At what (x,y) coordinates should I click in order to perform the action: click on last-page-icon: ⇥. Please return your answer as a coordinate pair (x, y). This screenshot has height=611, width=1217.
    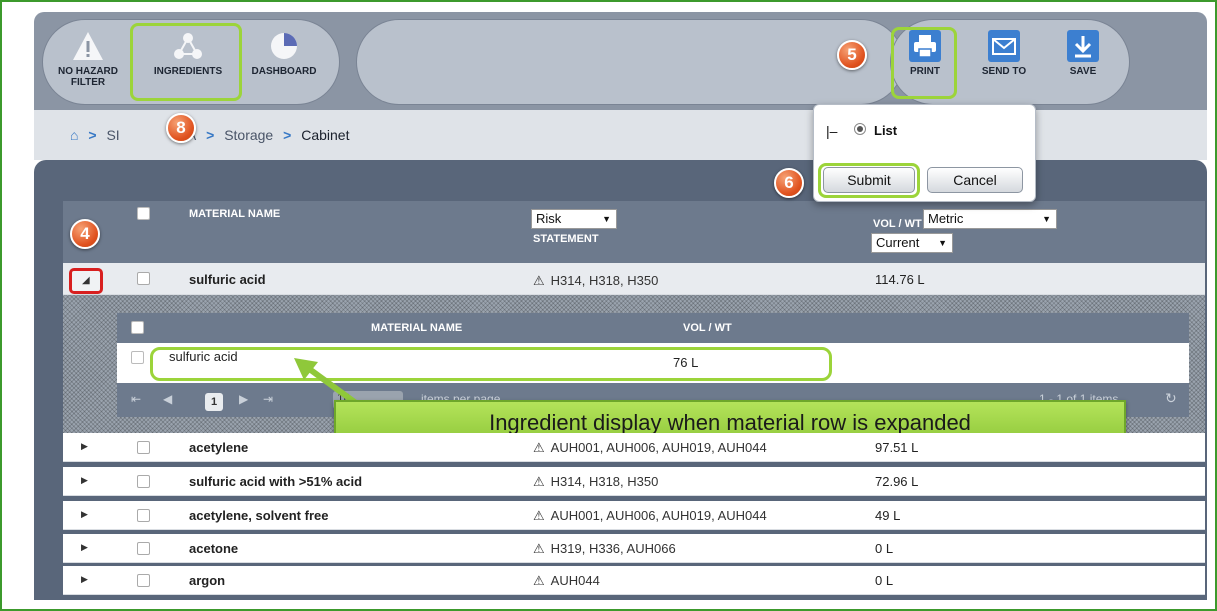
    Looking at the image, I should click on (268, 399).